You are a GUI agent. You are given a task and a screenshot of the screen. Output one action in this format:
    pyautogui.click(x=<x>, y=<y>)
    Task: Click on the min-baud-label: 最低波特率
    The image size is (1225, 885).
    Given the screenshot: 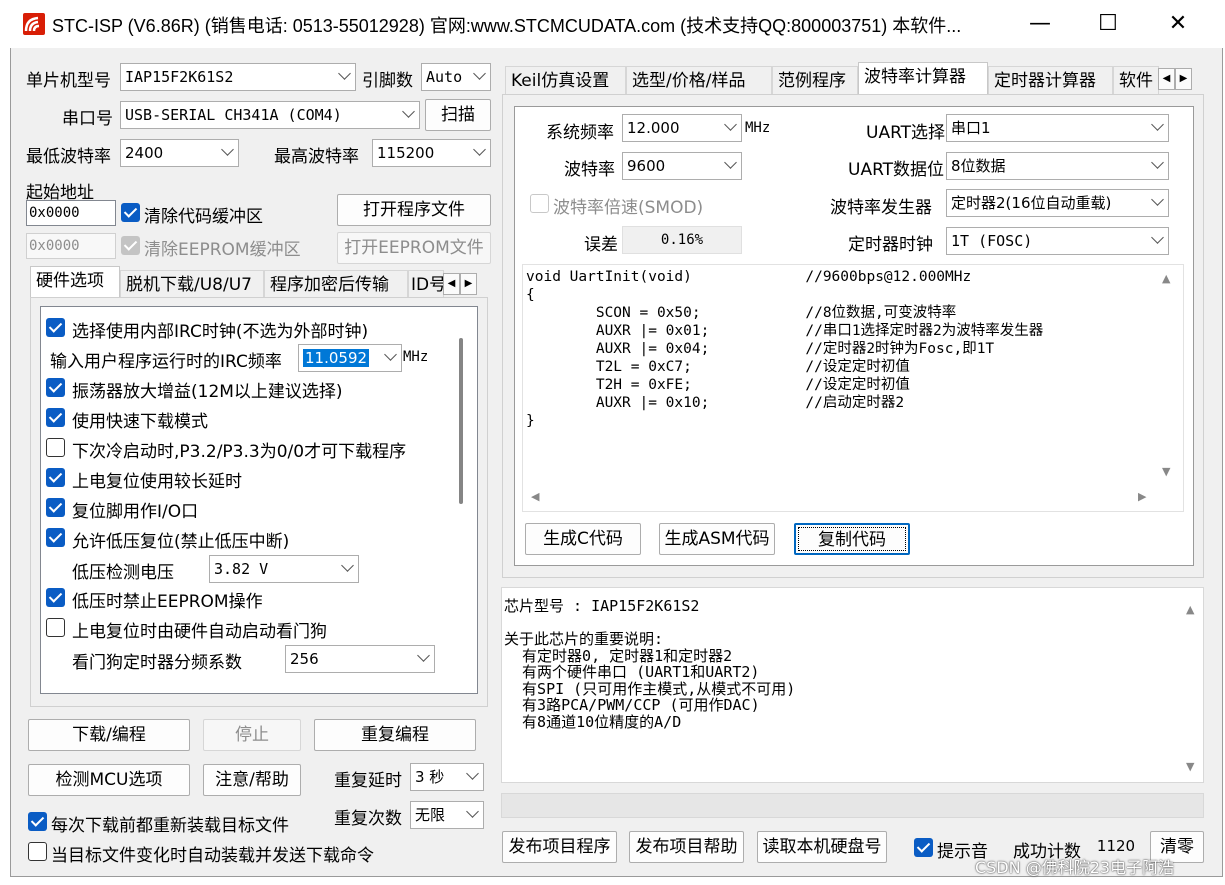 What is the action you would take?
    pyautogui.click(x=68, y=157)
    